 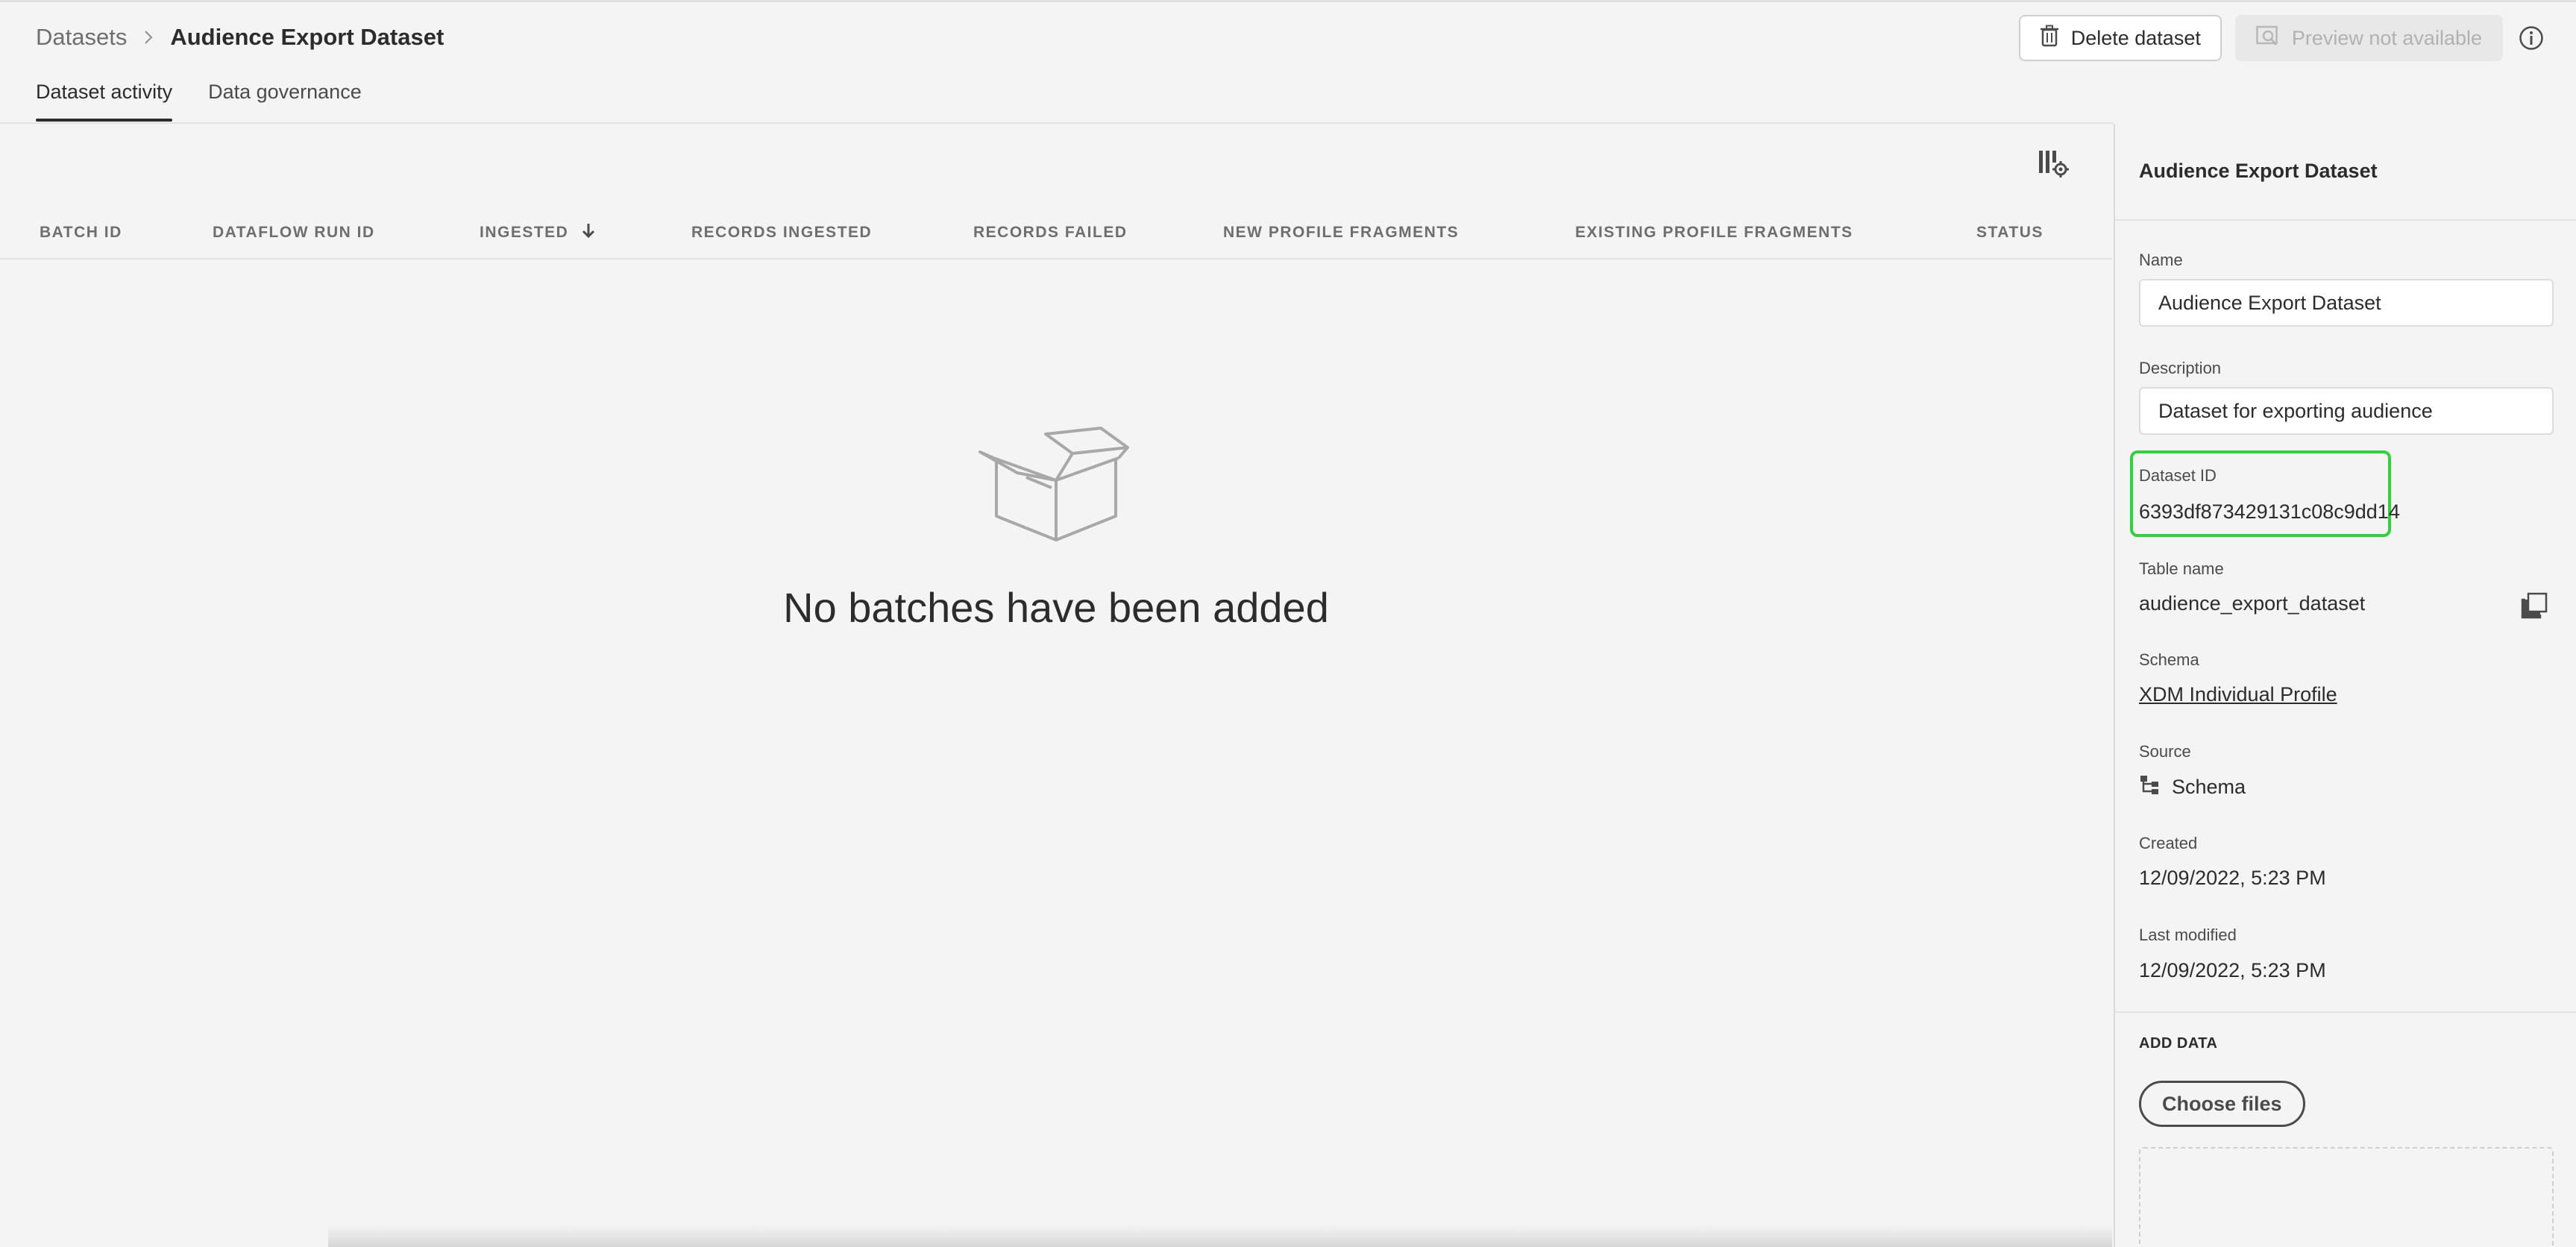 I want to click on dataset-id-value: 6393df873429131c08c9dd14, so click(x=2270, y=511).